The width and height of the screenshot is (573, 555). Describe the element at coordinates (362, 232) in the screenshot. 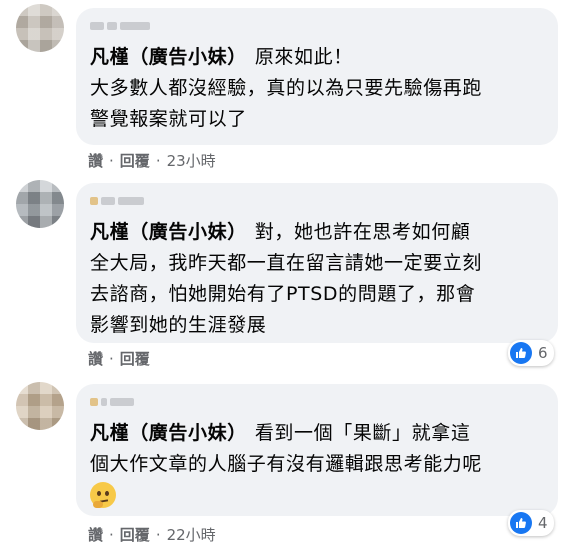

I see `comment-line: 對，她也許在思考如何顧` at that location.